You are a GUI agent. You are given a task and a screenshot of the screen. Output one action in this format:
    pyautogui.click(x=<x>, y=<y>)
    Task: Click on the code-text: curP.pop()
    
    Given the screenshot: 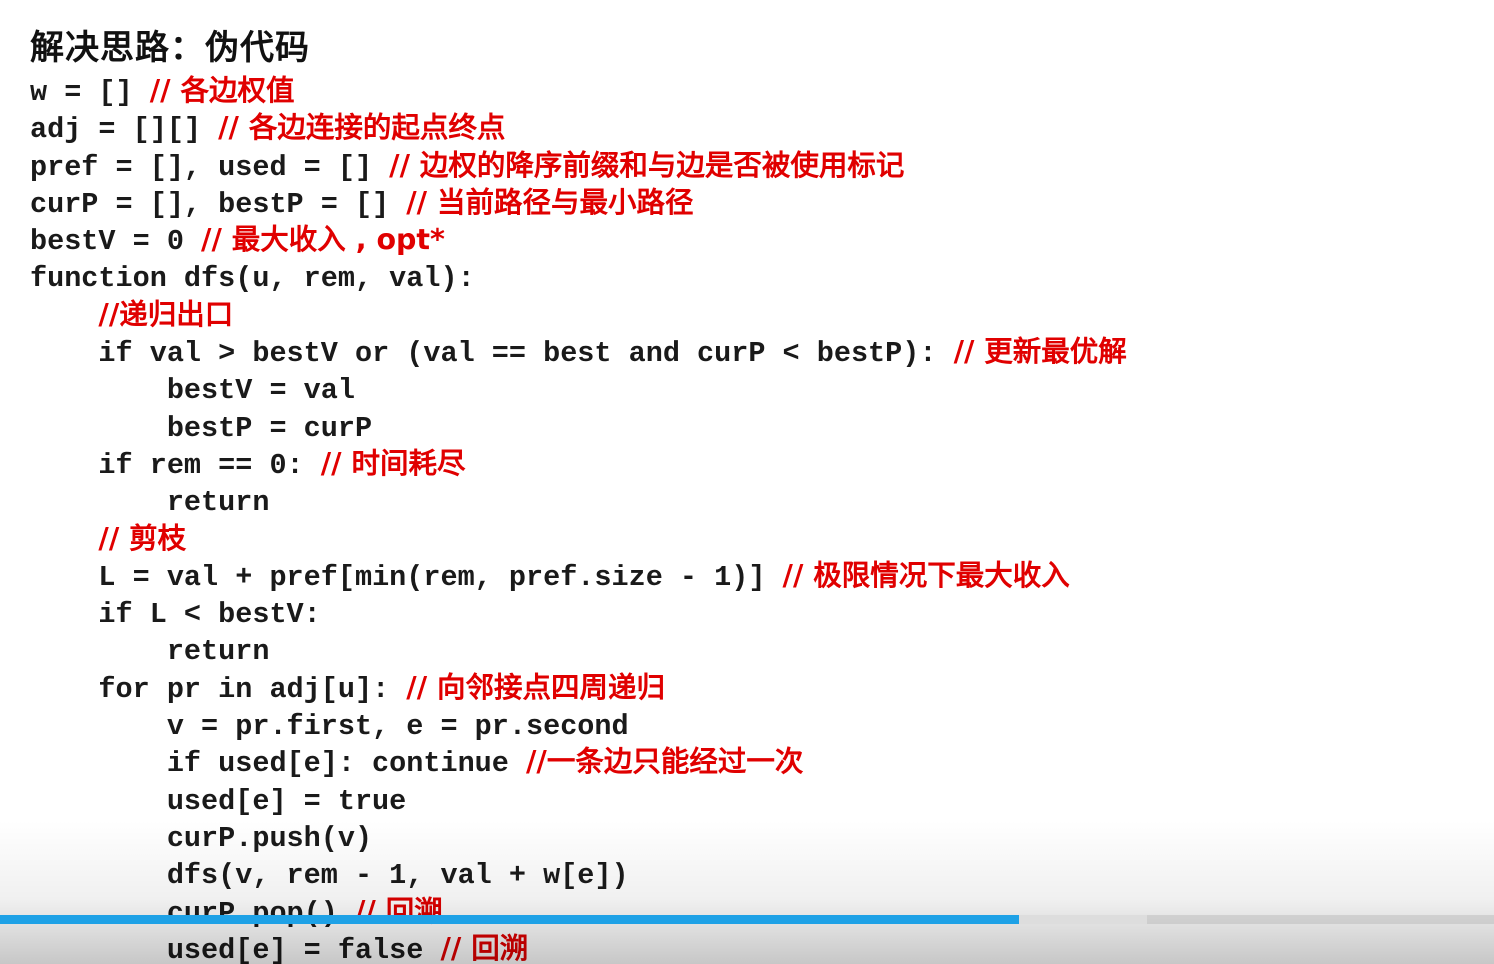 What is the action you would take?
    pyautogui.click(x=260, y=913)
    